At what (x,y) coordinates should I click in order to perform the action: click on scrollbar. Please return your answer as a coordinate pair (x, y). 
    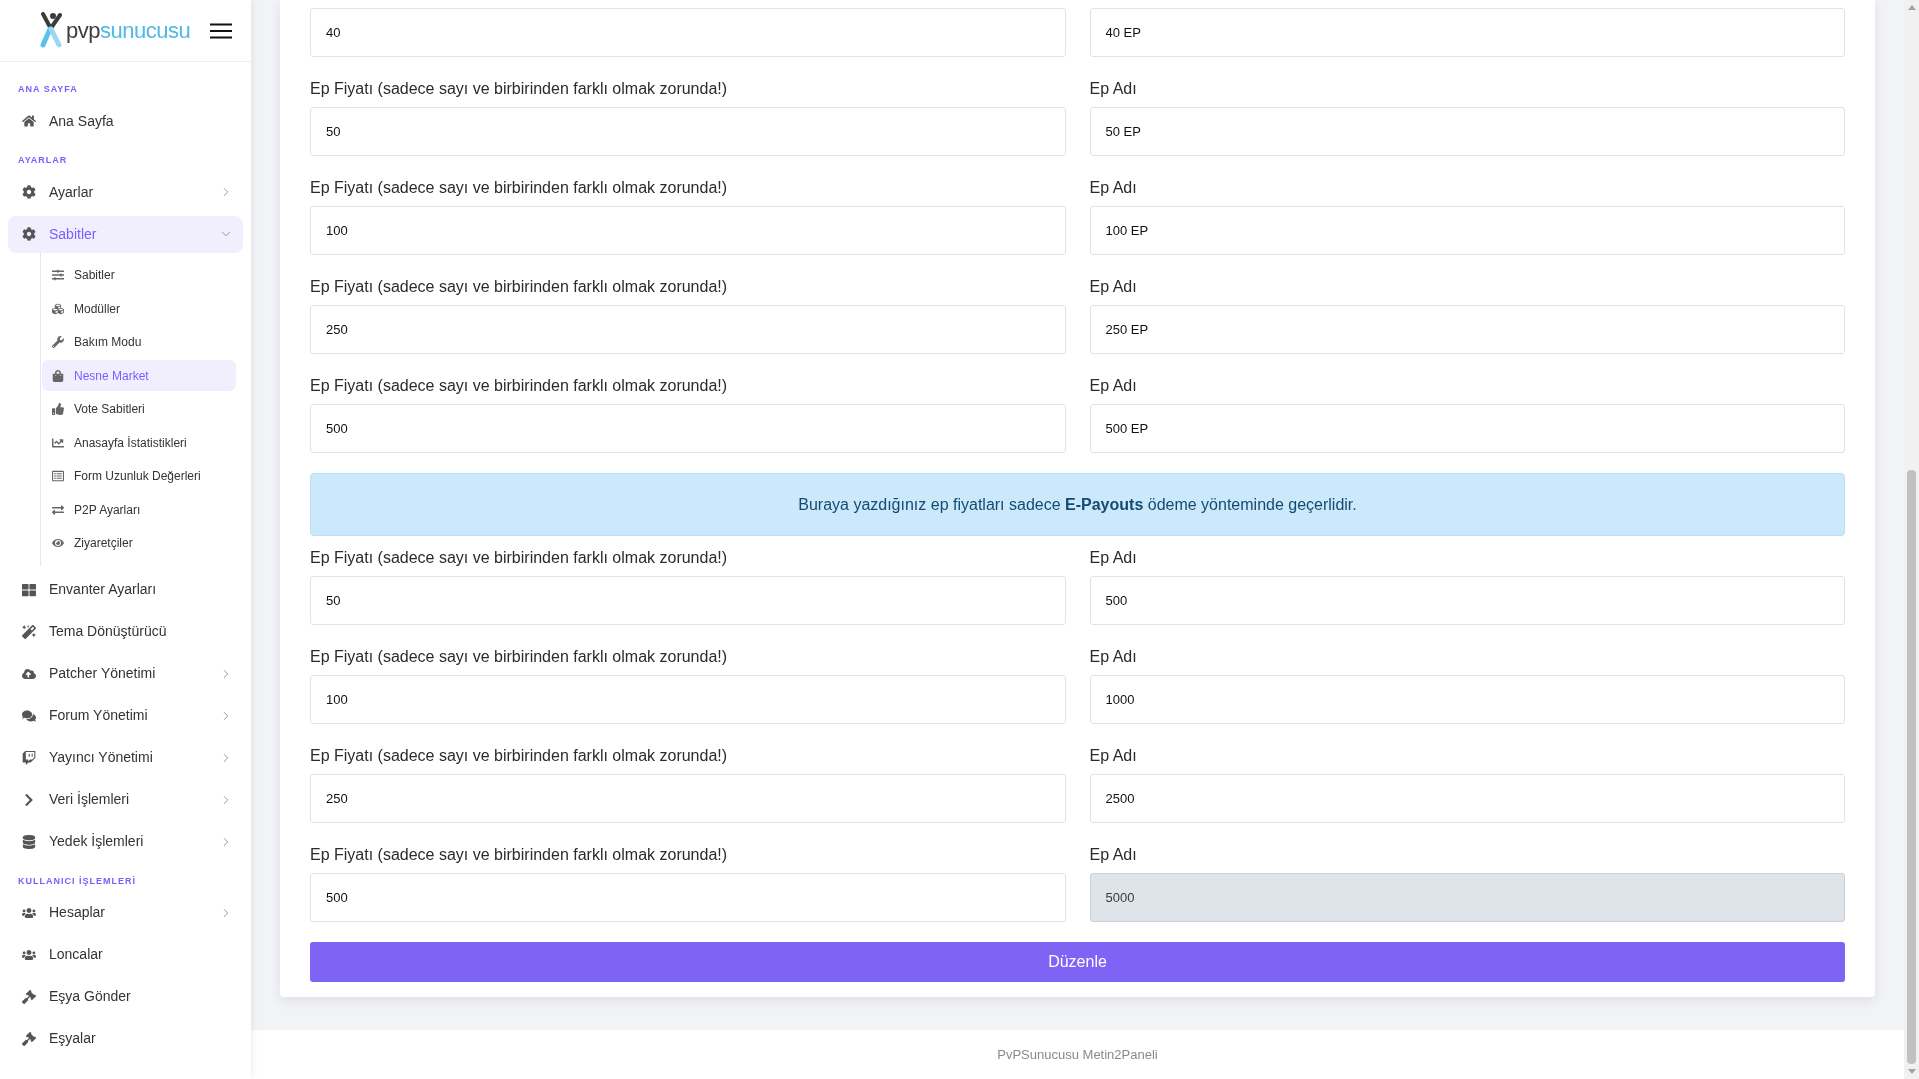
    Looking at the image, I should click on (1911, 539).